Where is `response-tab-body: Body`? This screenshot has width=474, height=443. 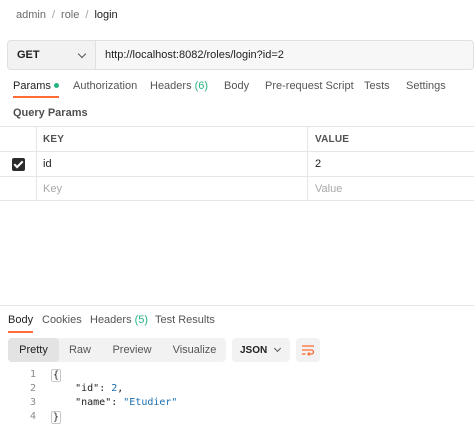
response-tab-body: Body is located at coordinates (21, 323).